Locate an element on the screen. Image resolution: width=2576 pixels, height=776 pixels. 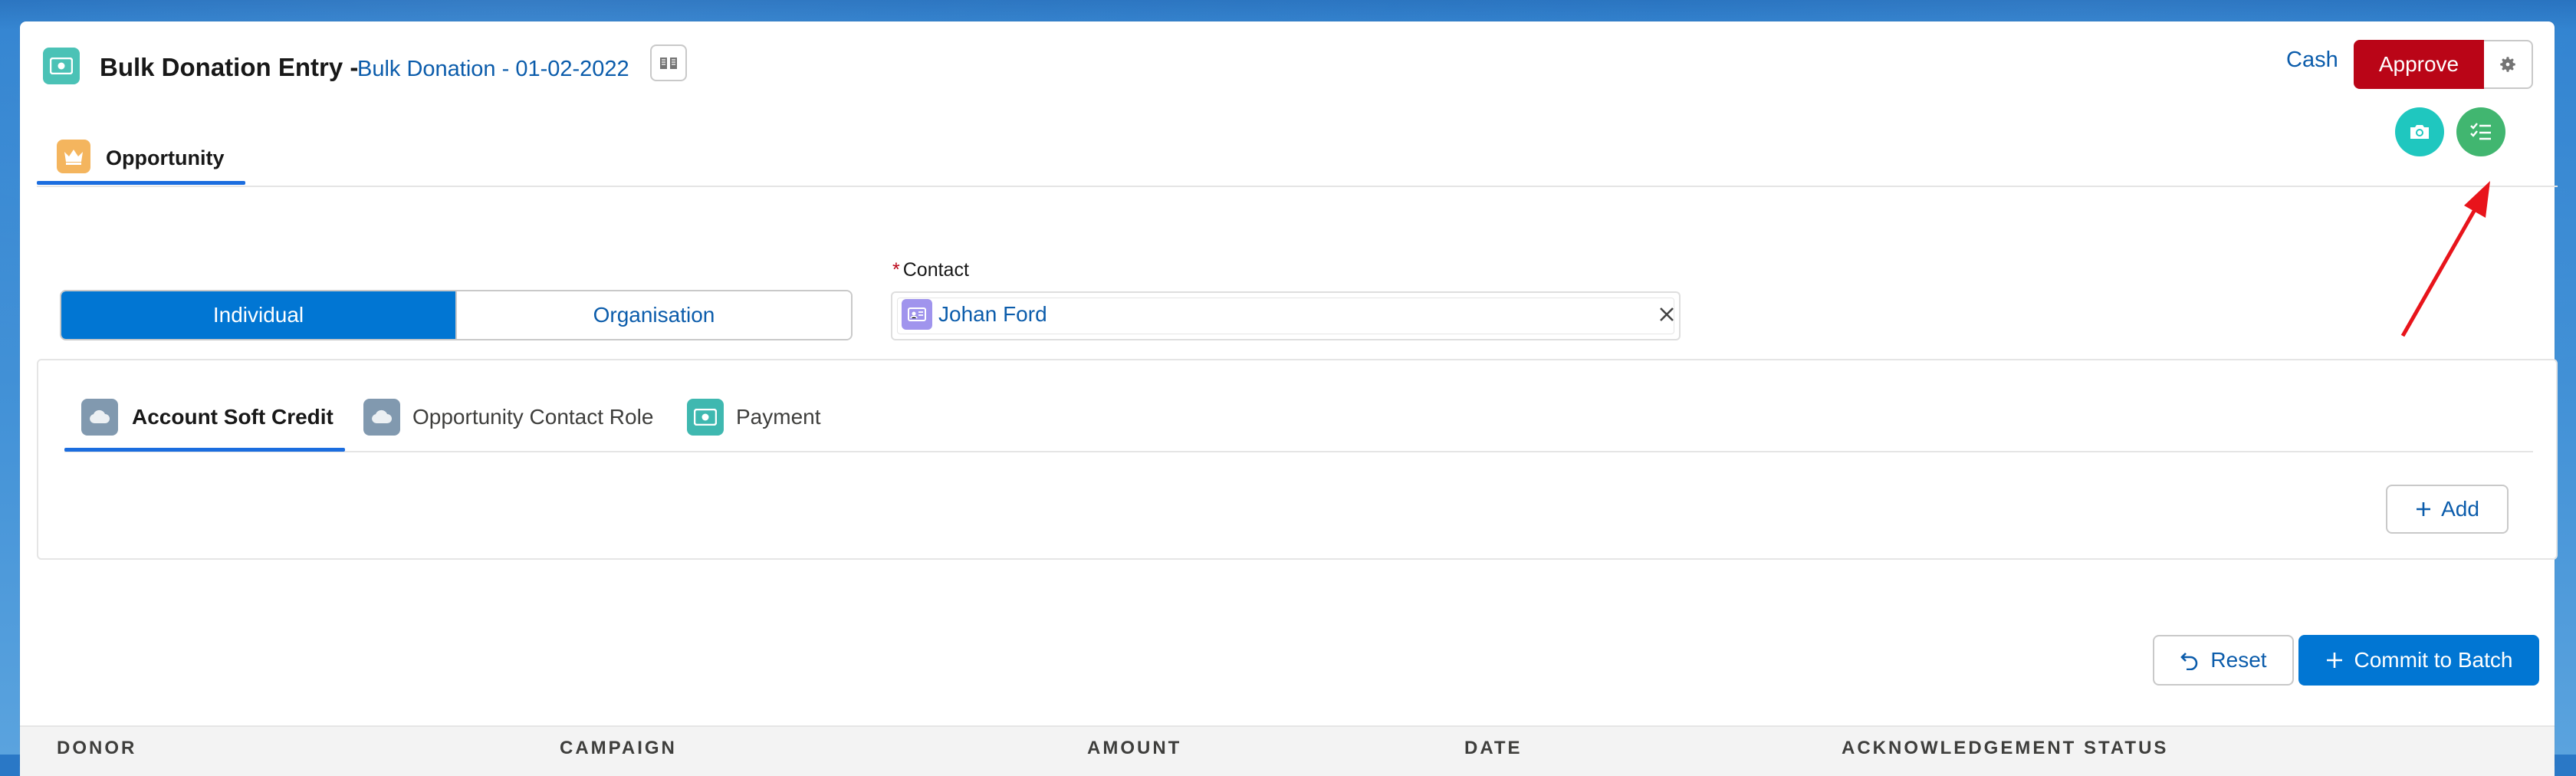
checklist-icon is located at coordinates (2480, 131).